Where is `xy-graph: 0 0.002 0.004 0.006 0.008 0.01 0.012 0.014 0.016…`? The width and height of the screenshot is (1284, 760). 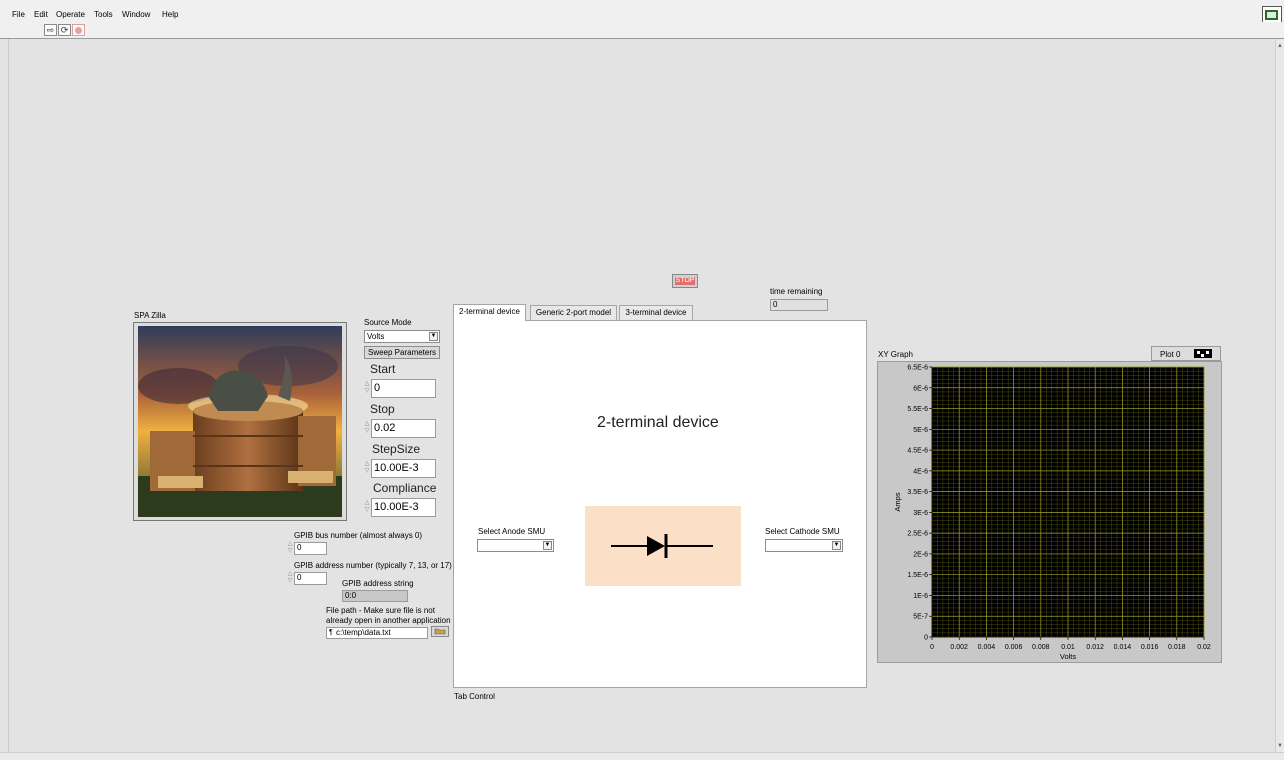
xy-graph: 0 0.002 0.004 0.006 0.008 0.01 0.012 0.014 0.016… is located at coordinates (1049, 512).